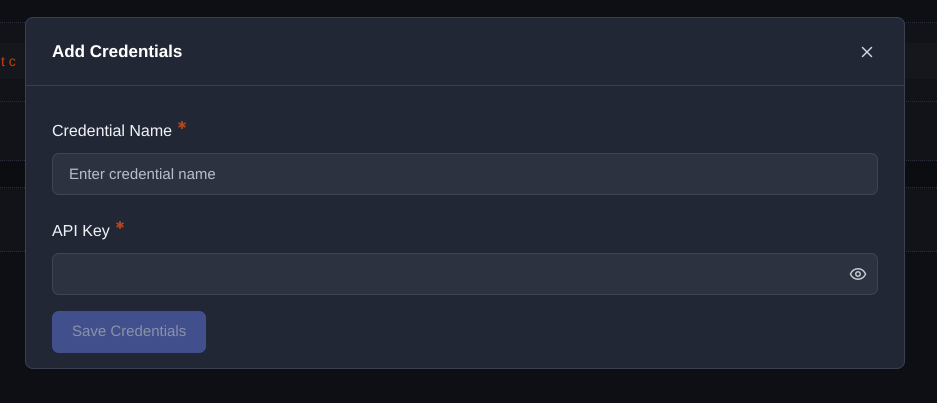 Image resolution: width=937 pixels, height=403 pixels. I want to click on api-key-field, so click(465, 274).